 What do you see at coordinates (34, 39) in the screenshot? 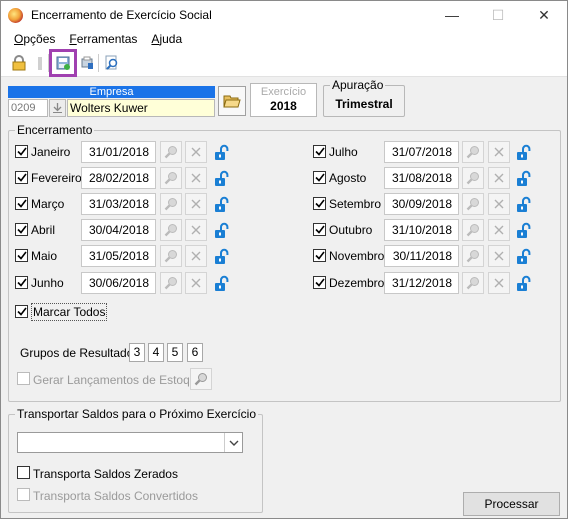
I see `menu-opcoes: Opções` at bounding box center [34, 39].